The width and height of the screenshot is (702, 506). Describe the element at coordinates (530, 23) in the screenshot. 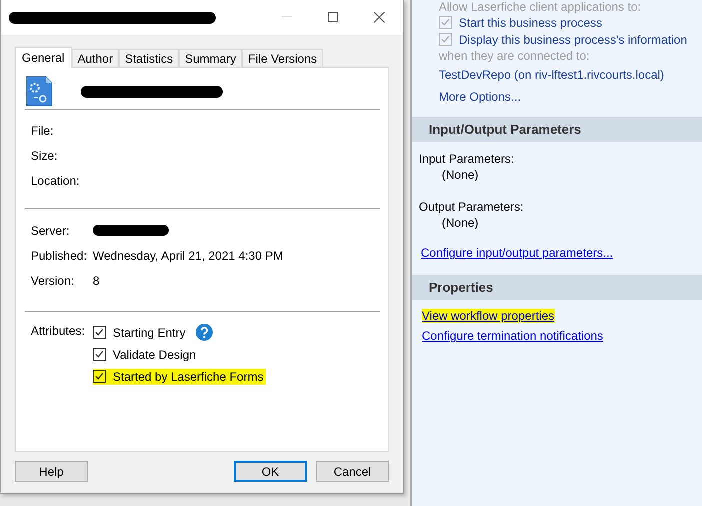

I see `checkbox-label: Start this business process` at that location.